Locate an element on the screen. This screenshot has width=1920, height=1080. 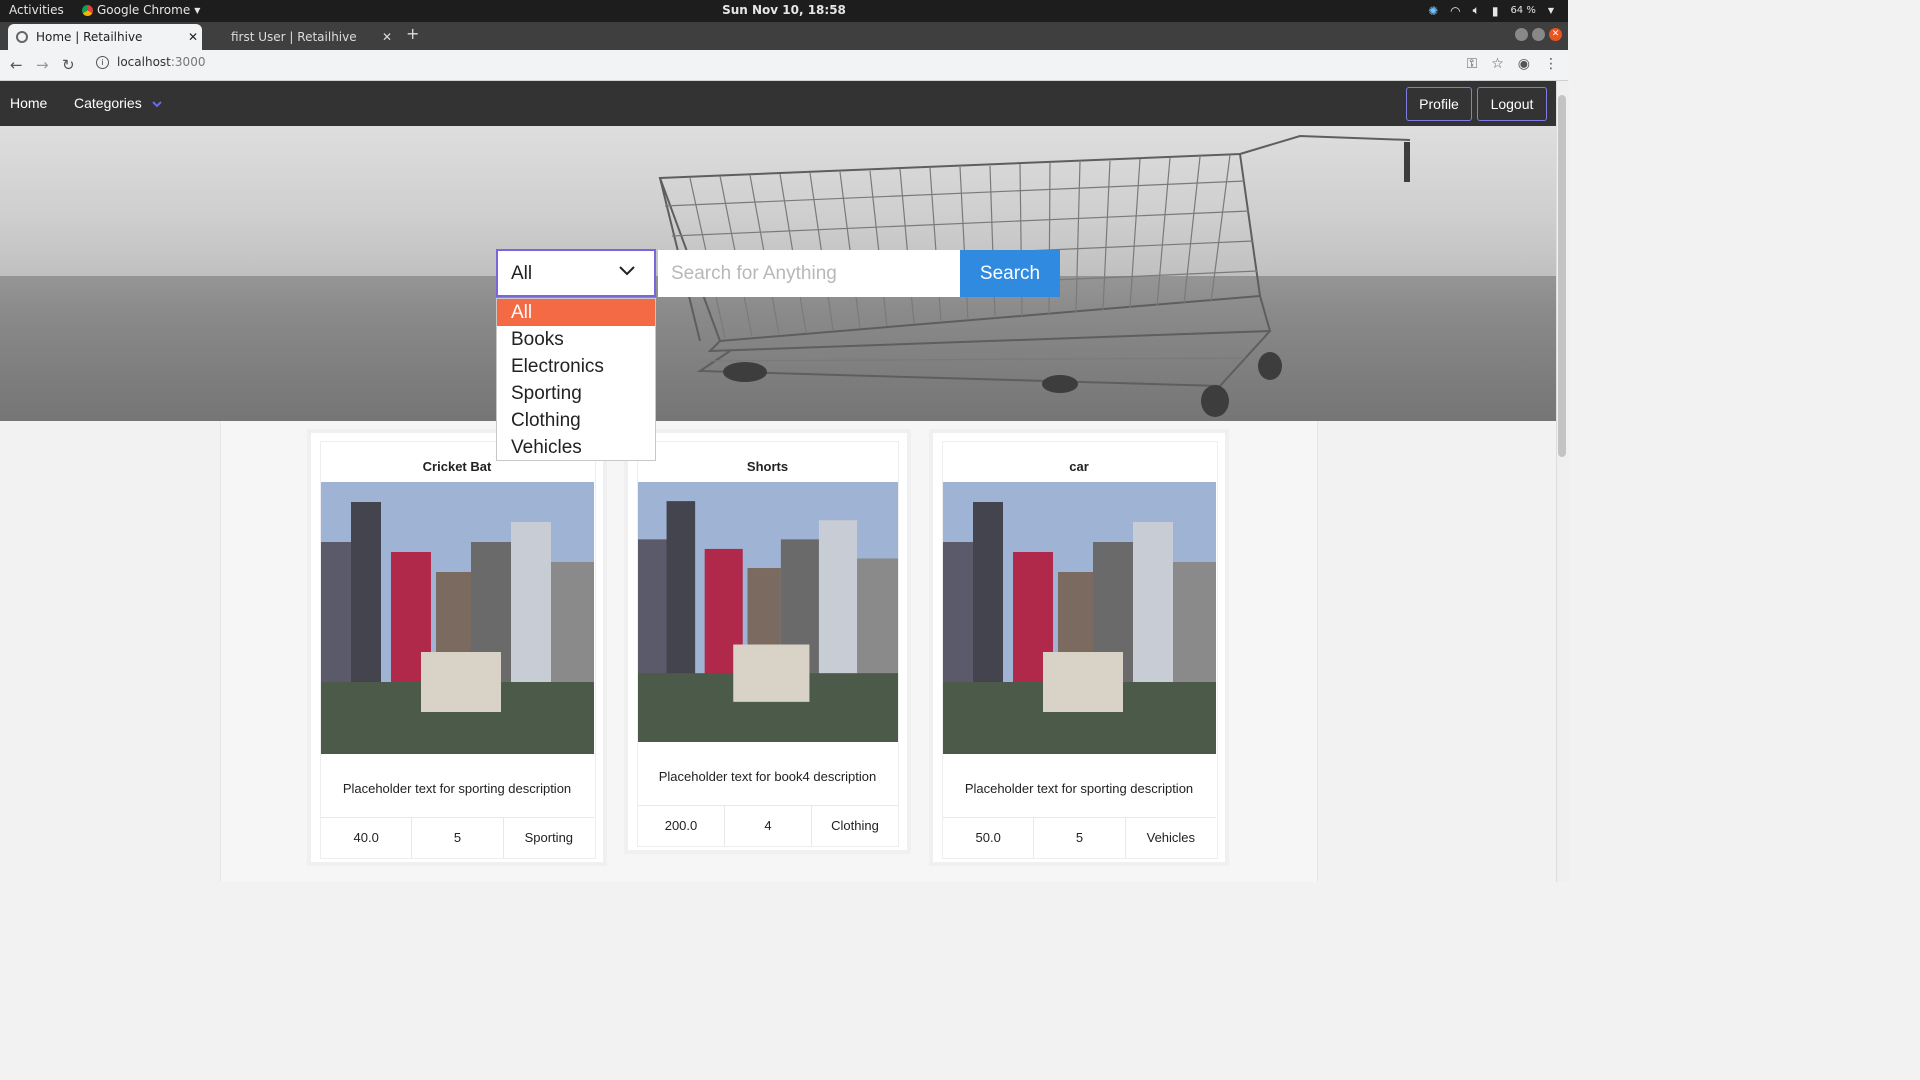
address-bar-actions: ⚿ ☆ ◉ ⋮ is located at coordinates (1512, 64).